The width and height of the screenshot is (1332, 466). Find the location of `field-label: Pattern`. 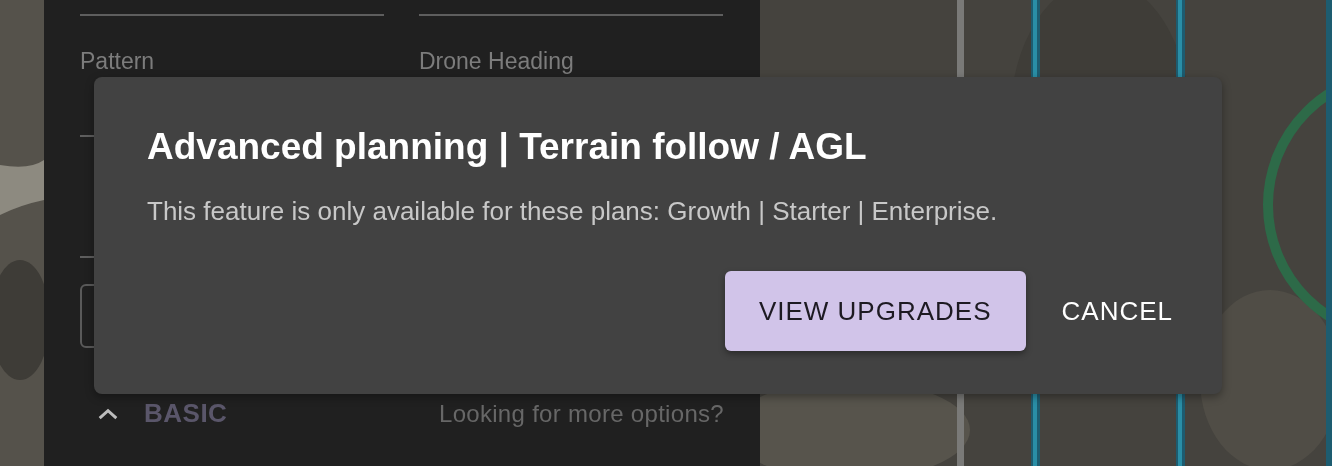

field-label: Pattern is located at coordinates (118, 61).